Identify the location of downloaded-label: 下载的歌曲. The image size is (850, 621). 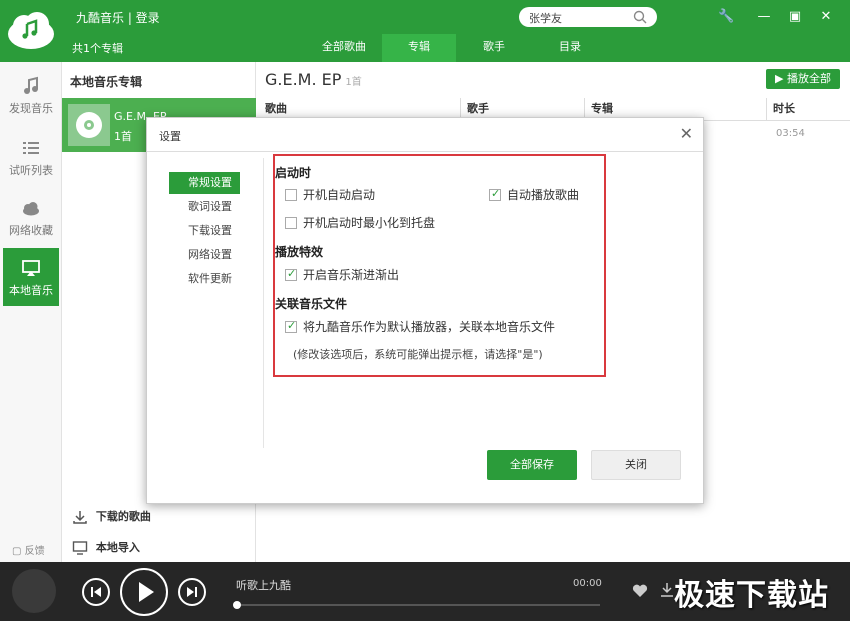
(123, 516).